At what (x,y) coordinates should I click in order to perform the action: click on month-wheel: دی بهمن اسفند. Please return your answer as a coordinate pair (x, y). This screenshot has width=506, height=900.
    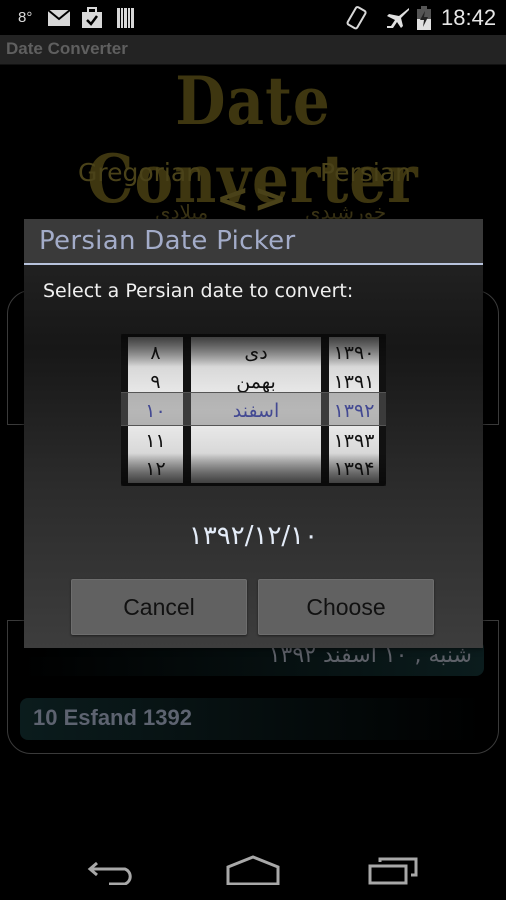
    Looking at the image, I should click on (256, 410).